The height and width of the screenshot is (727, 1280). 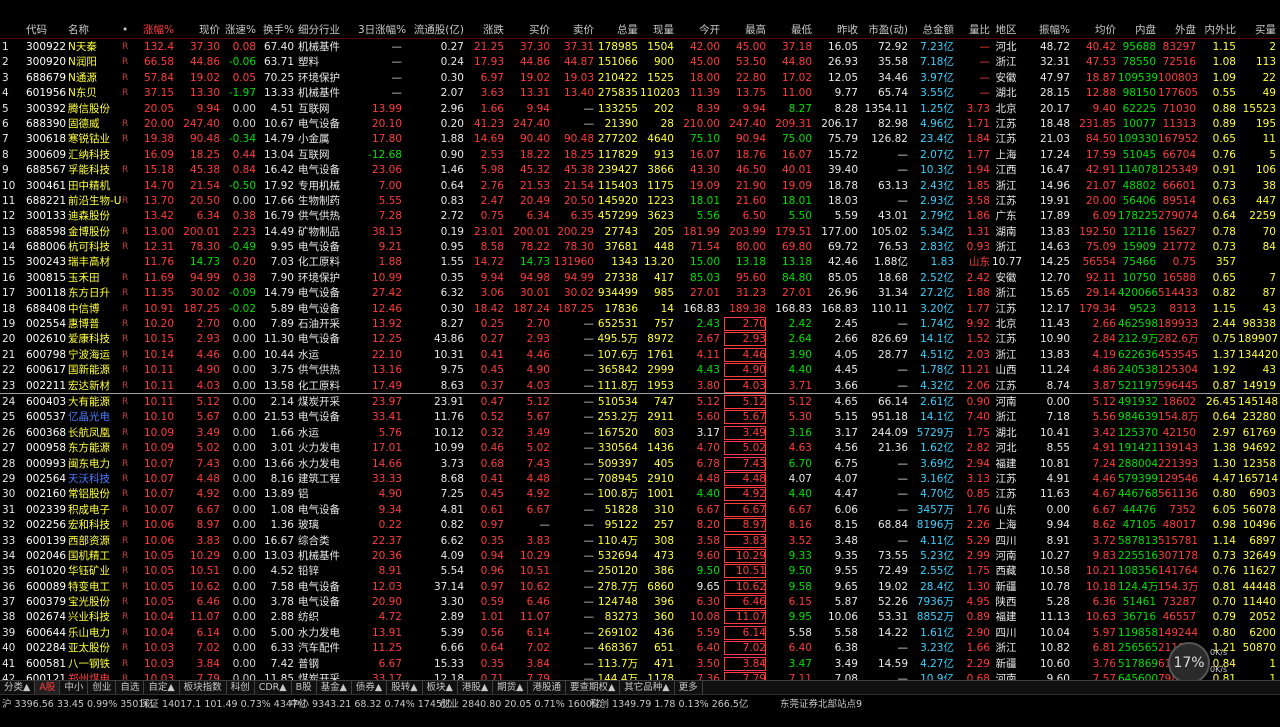 What do you see at coordinates (13, 464) in the screenshot?
I see `cell-: 28` at bounding box center [13, 464].